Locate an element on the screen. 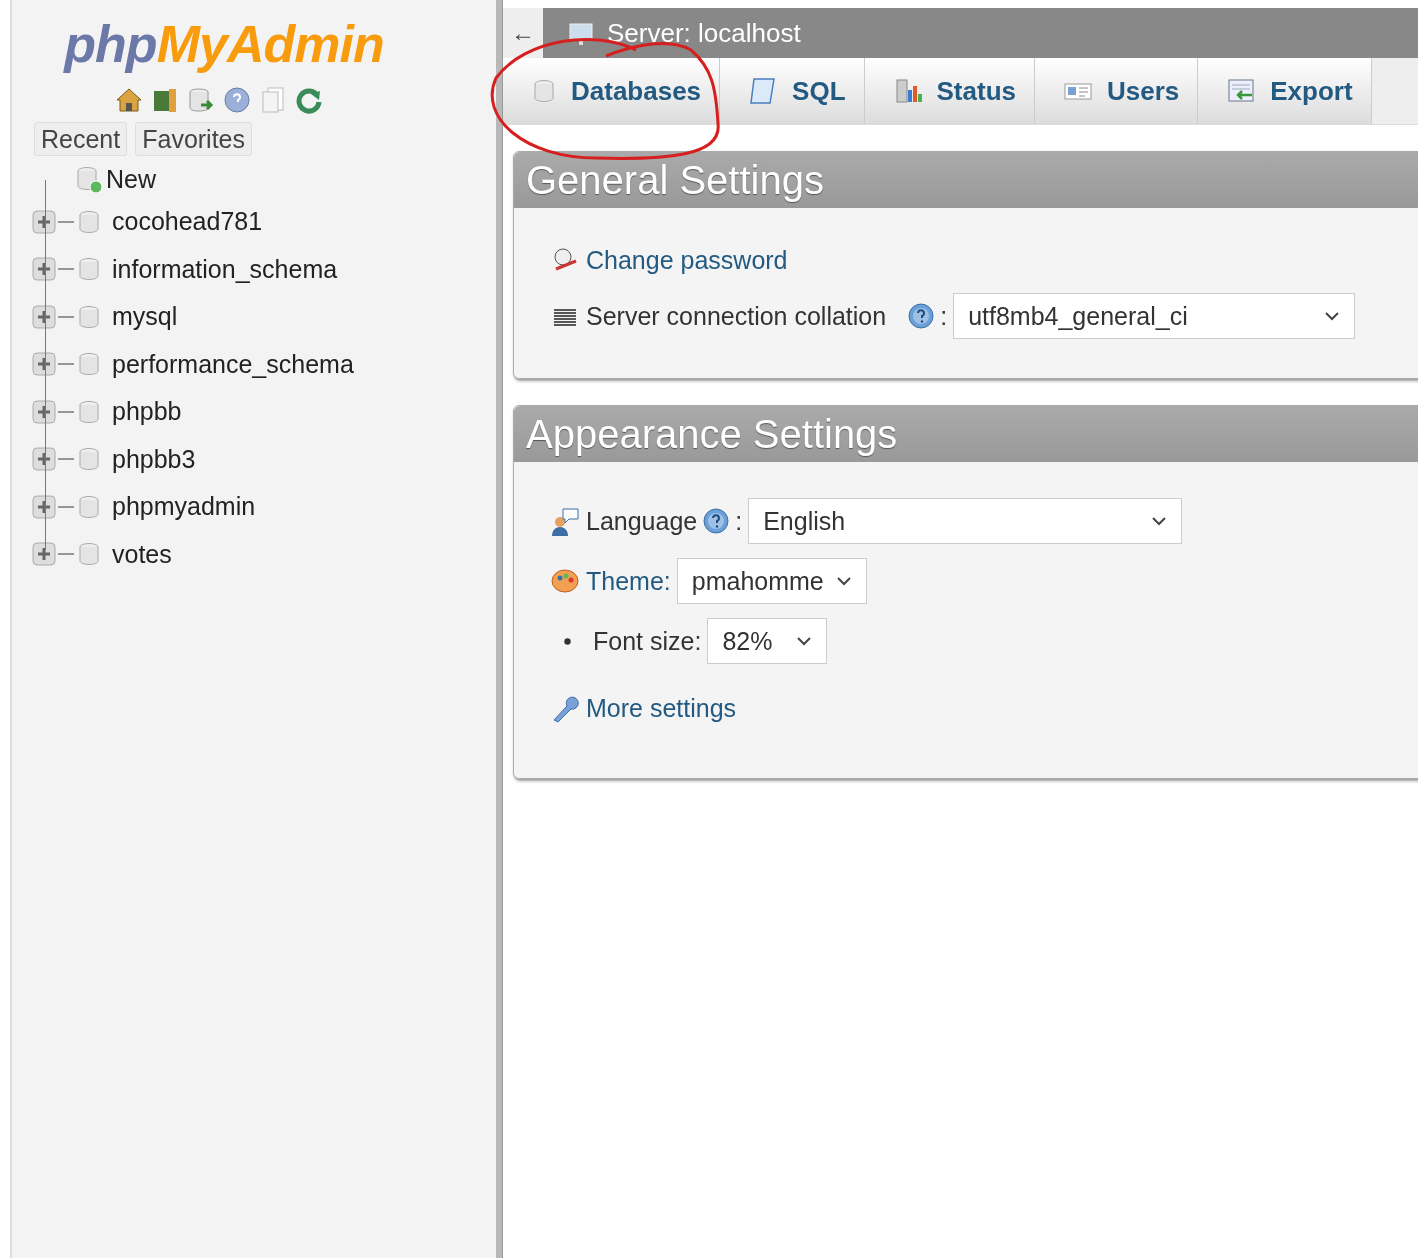 This screenshot has width=1418, height=1258. database-arrow-icon is located at coordinates (201, 100).